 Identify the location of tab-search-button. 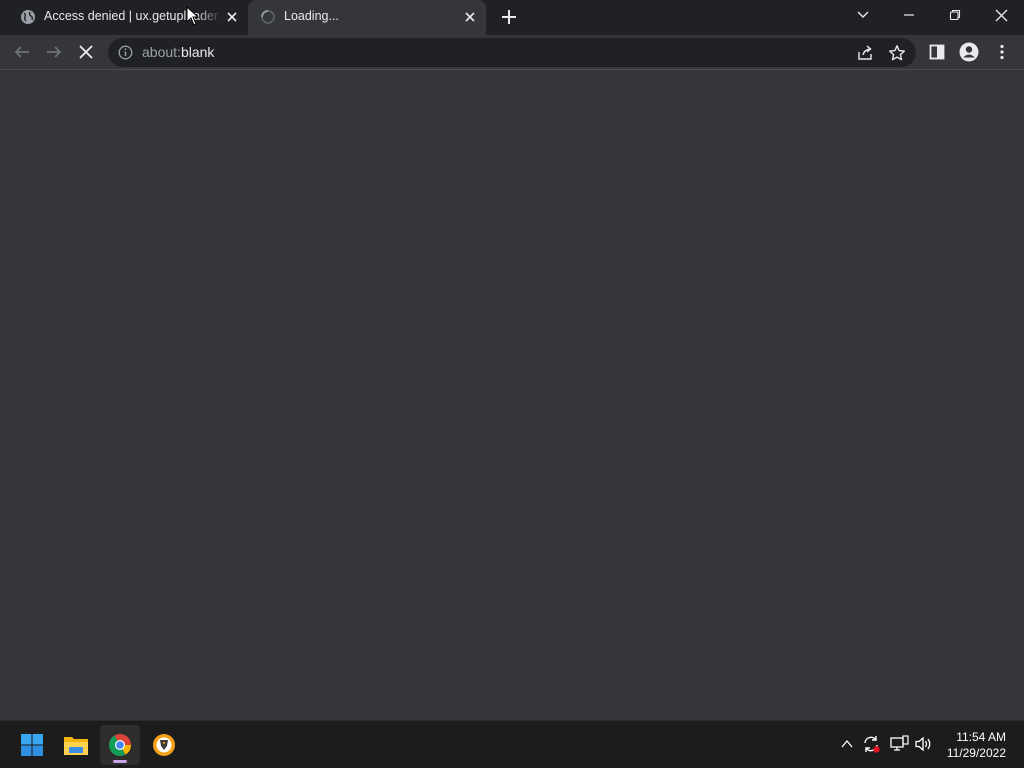
(863, 15).